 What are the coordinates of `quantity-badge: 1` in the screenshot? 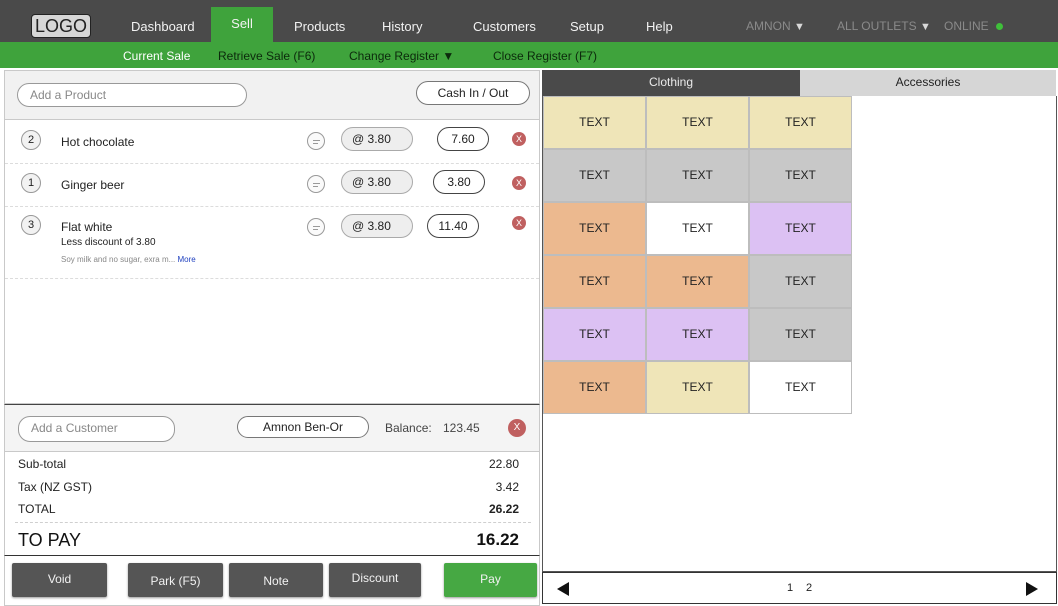 It's located at (31, 183).